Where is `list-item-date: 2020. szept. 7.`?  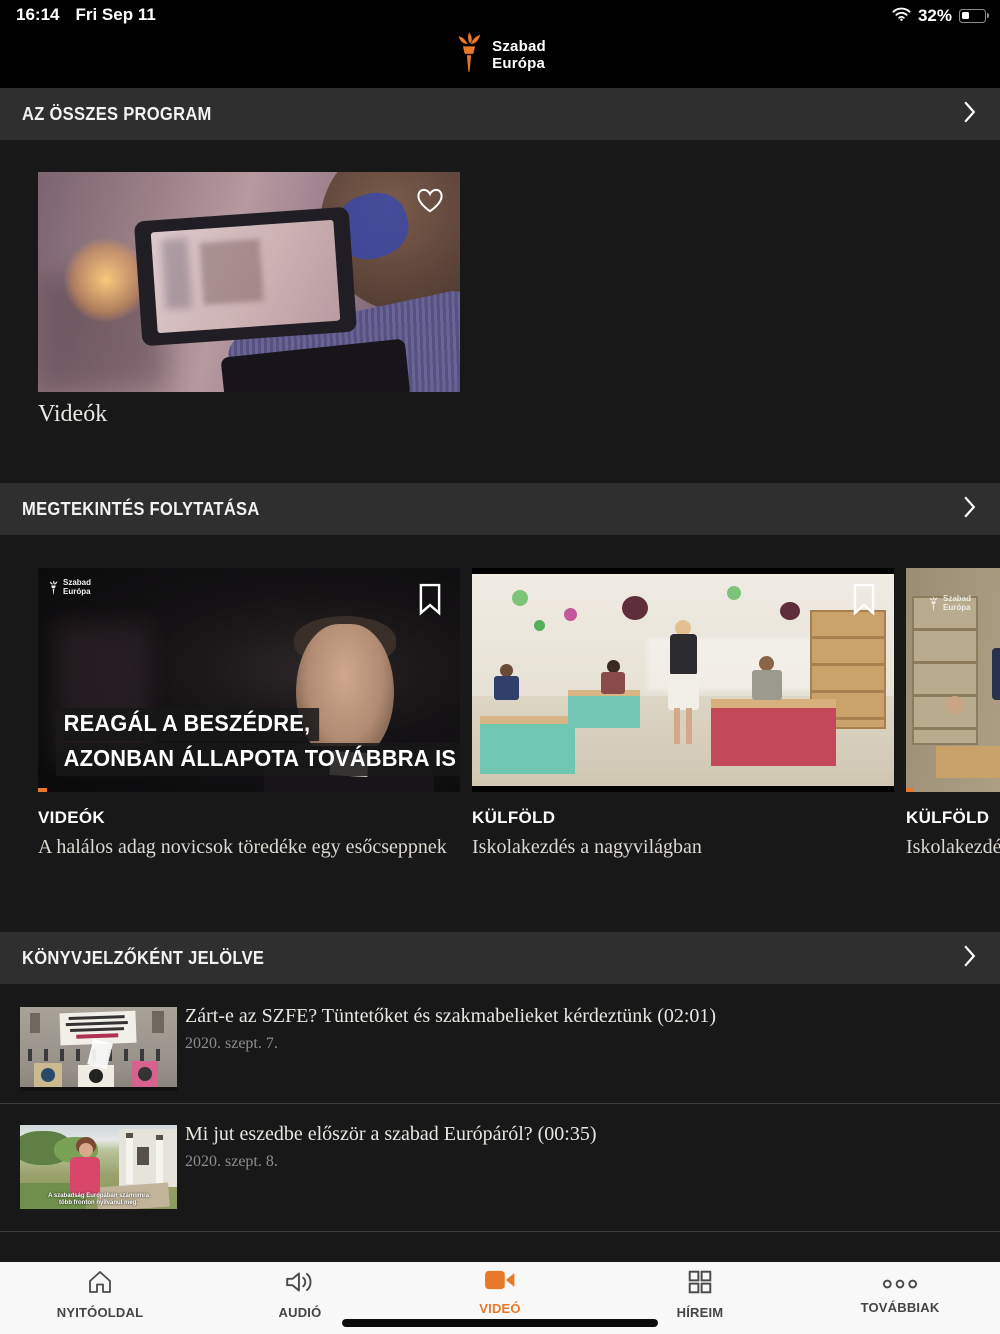
list-item-date: 2020. szept. 7. is located at coordinates (231, 1043).